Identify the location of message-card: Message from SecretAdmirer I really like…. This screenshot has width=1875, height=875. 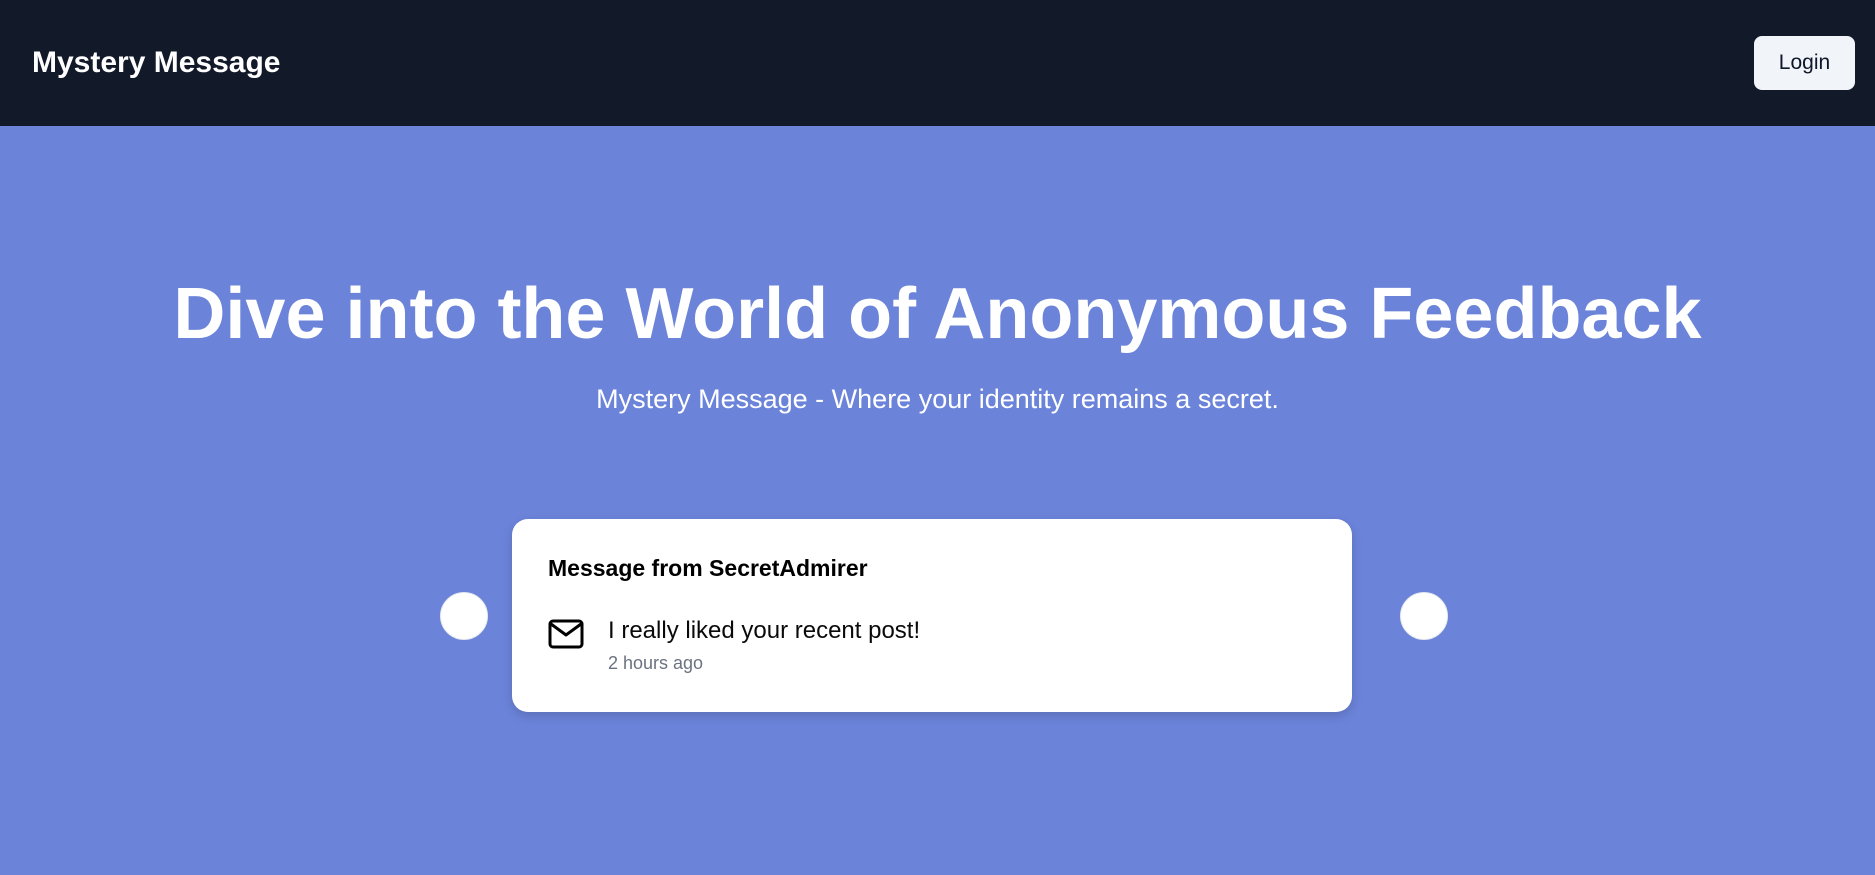
(932, 615).